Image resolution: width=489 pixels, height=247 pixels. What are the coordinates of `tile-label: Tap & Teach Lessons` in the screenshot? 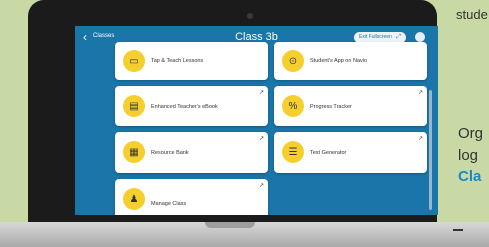 It's located at (177, 61).